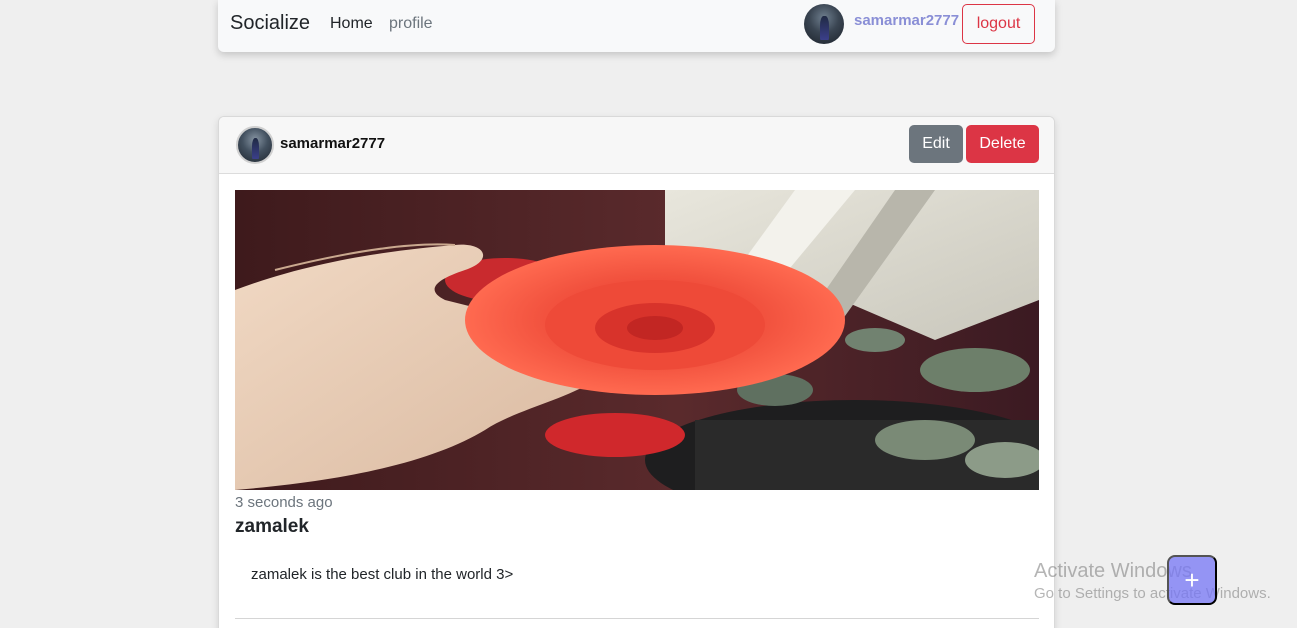 Image resolution: width=1297 pixels, height=628 pixels. I want to click on plus-icon: +, so click(1192, 579).